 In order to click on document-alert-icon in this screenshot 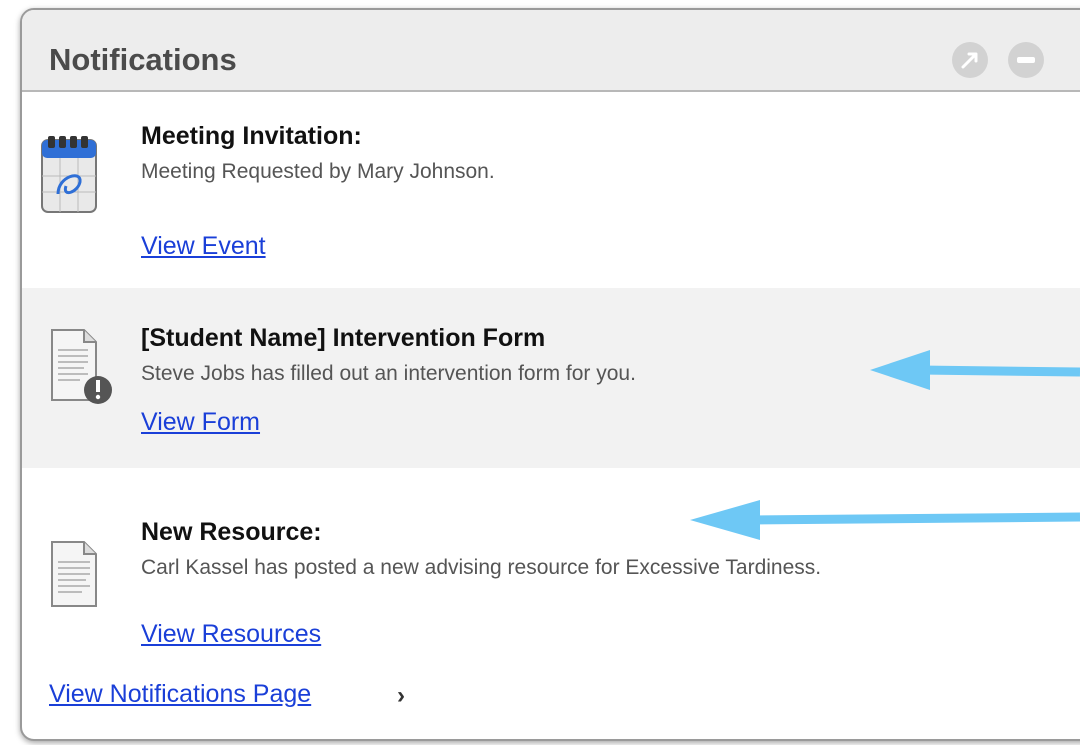, I will do `click(81, 366)`.